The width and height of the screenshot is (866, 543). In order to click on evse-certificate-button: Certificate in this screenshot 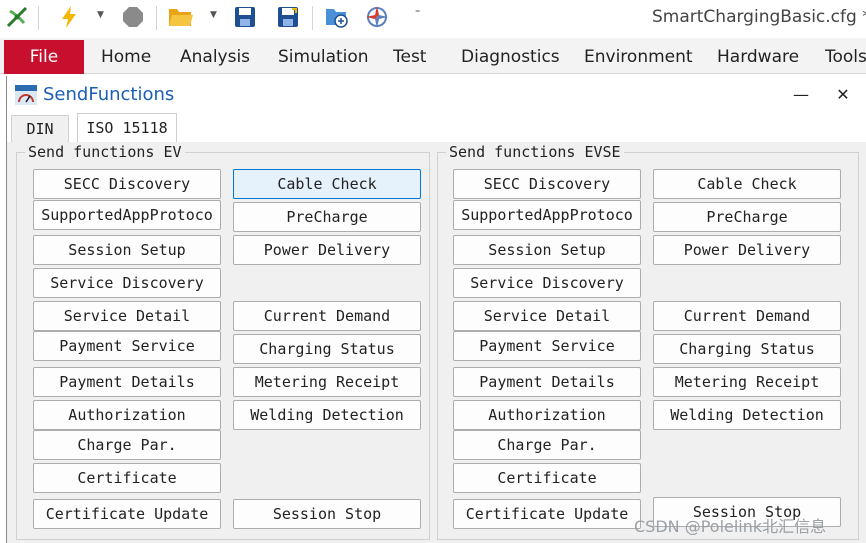, I will do `click(547, 478)`.